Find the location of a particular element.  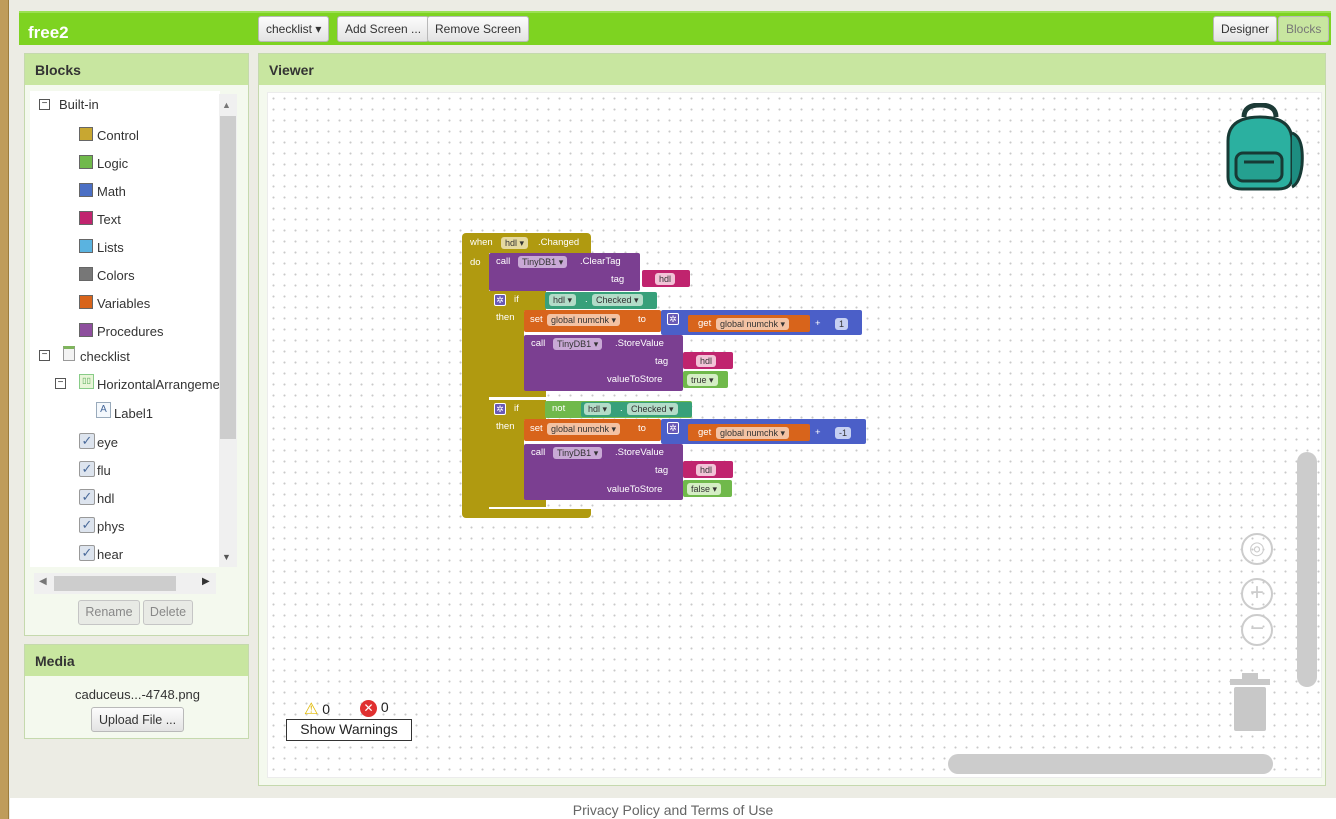

to-label: to is located at coordinates (642, 319).